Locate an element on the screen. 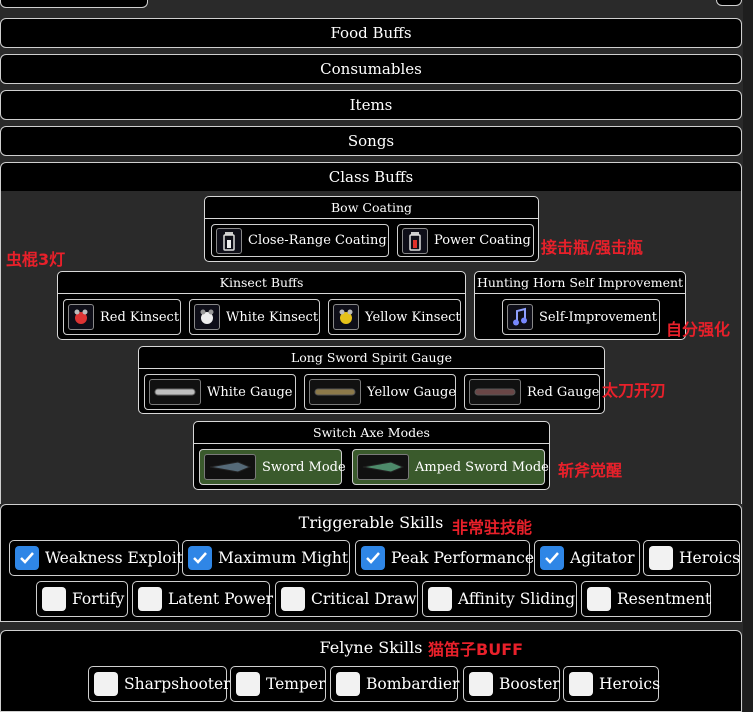  amped-sword-mode-button: Amped Sword Mode is located at coordinates (450, 467).